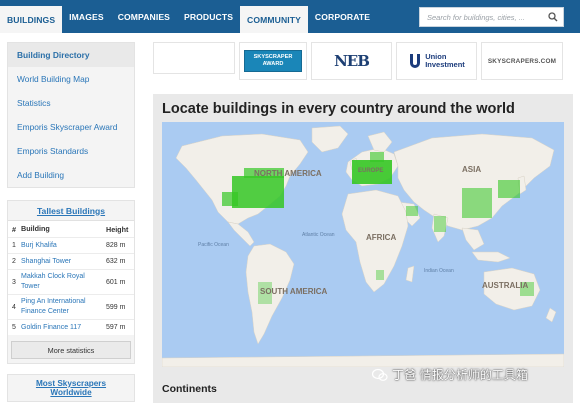  What do you see at coordinates (194, 58) in the screenshot?
I see `logo-placeholder` at bounding box center [194, 58].